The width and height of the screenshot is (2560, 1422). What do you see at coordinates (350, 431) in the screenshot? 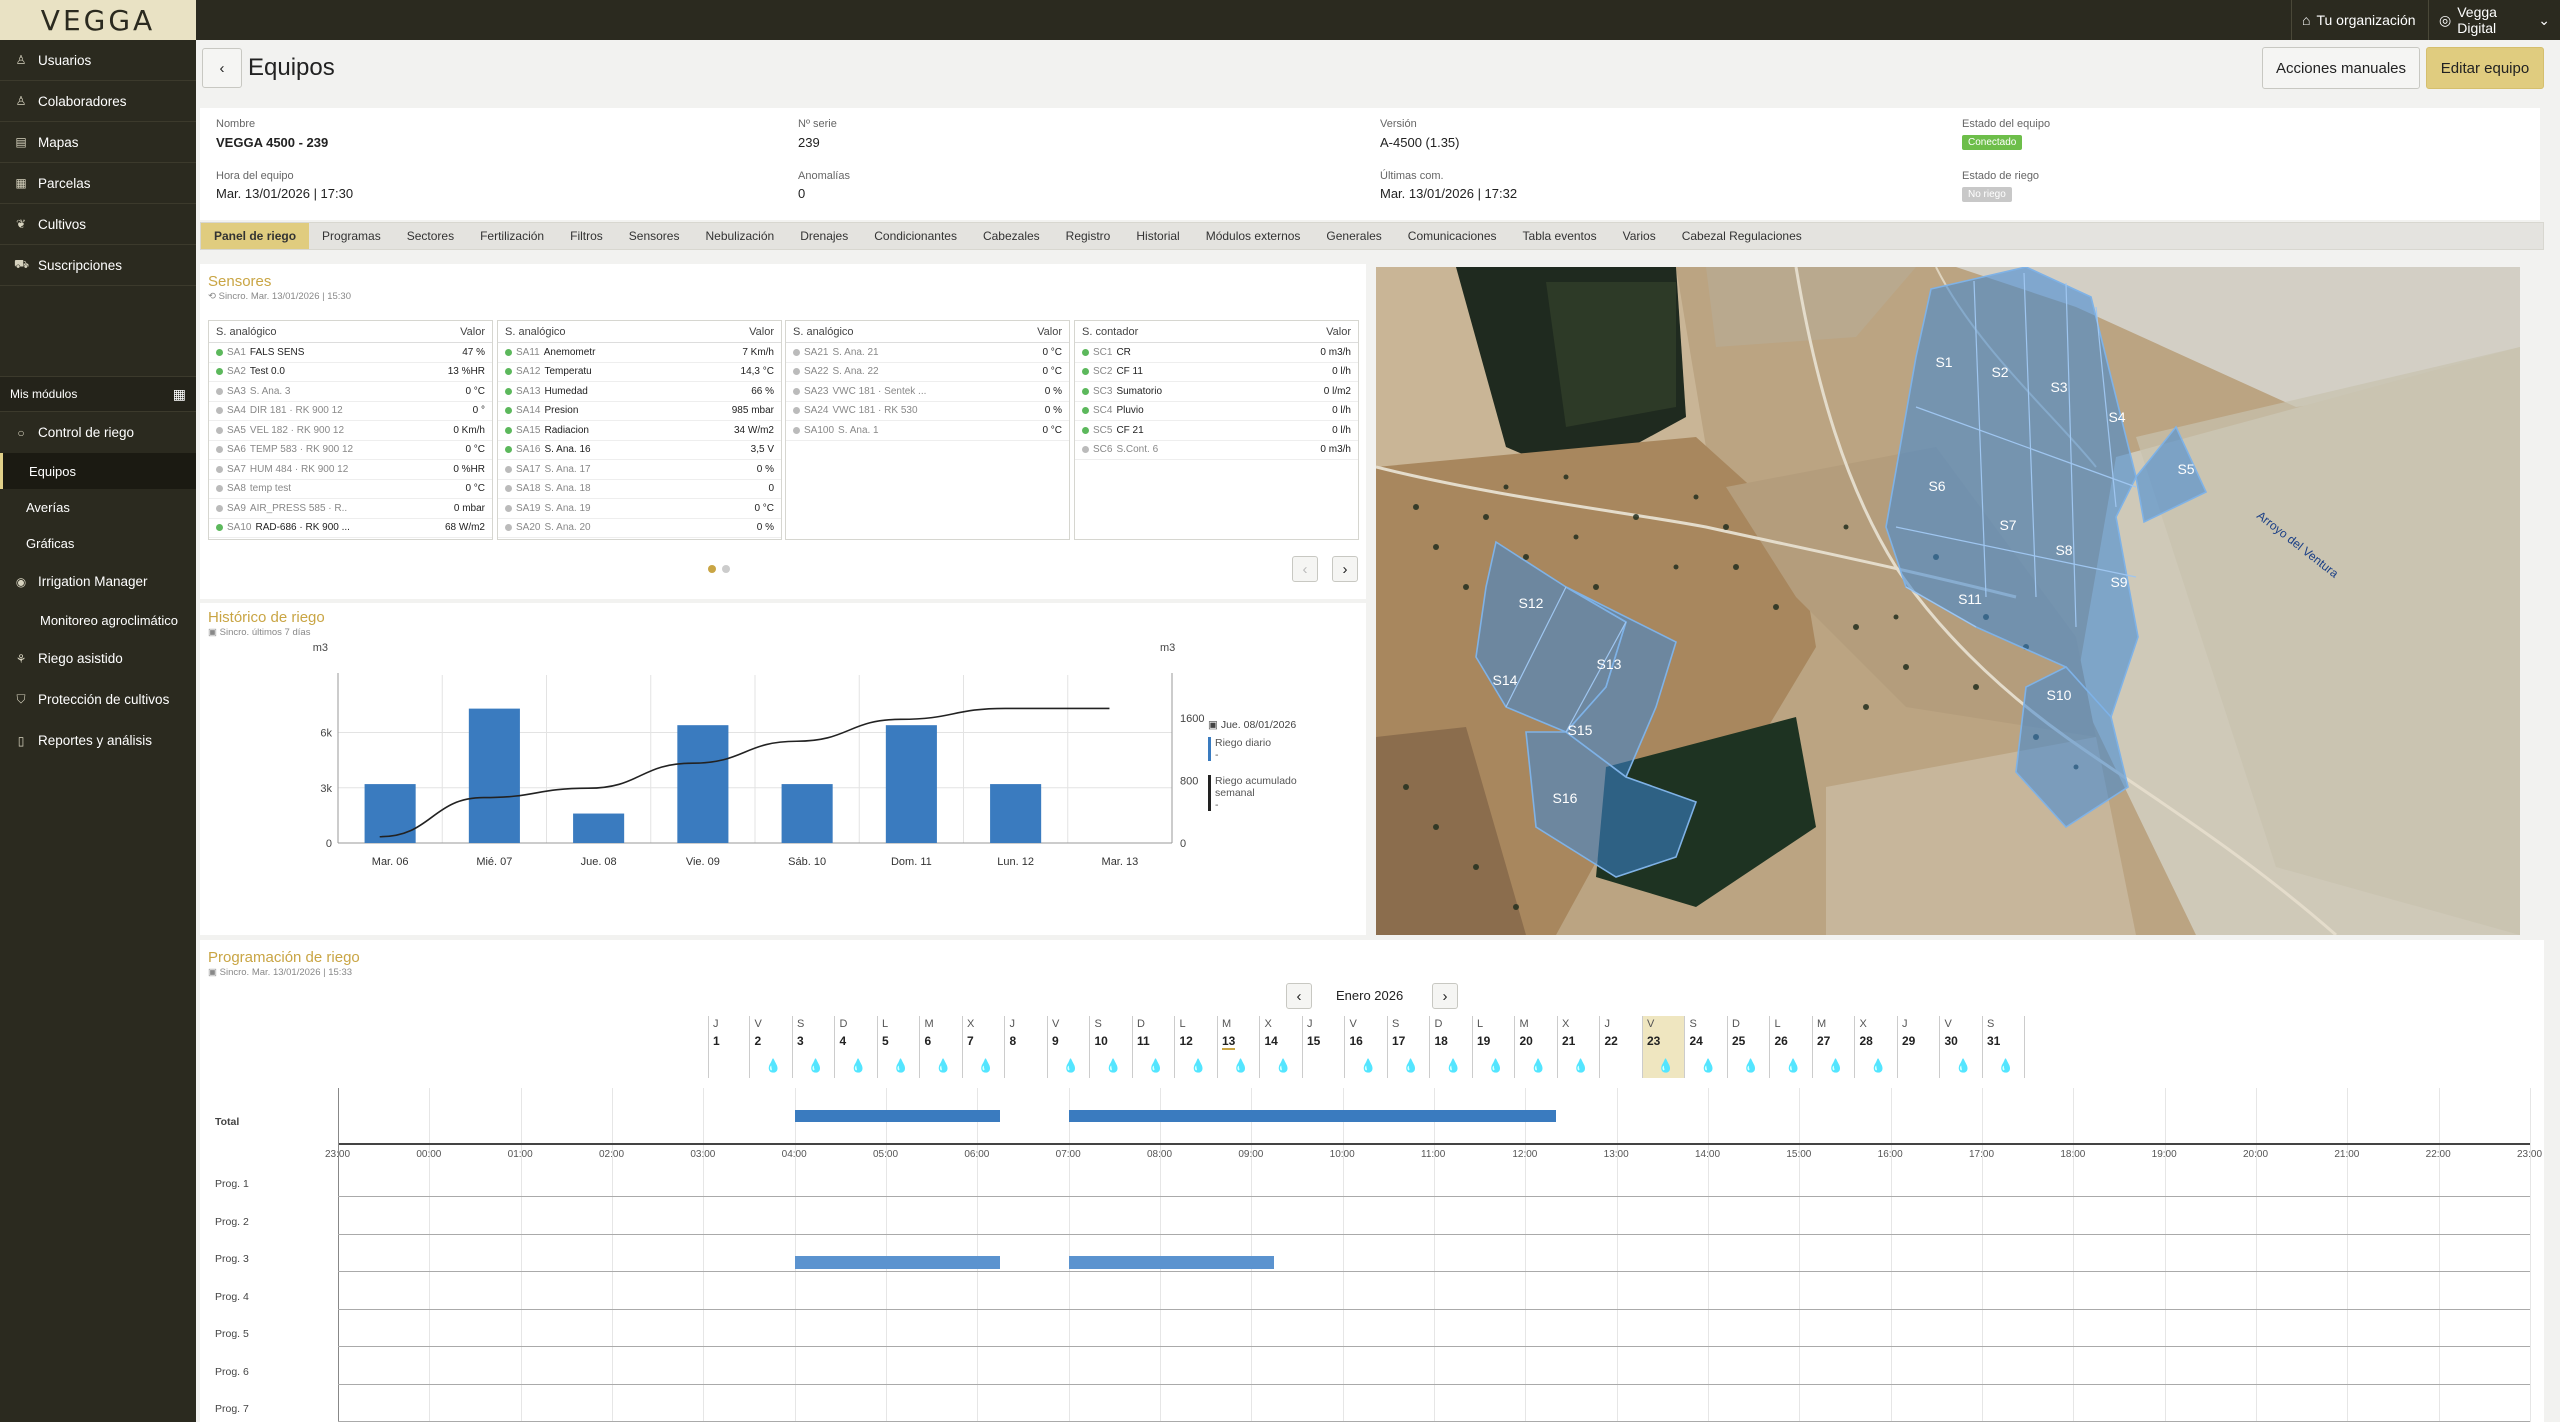
I see `sensor-row: SA5 VEL 182 · RK 900 12 0 Km/h` at bounding box center [350, 431].